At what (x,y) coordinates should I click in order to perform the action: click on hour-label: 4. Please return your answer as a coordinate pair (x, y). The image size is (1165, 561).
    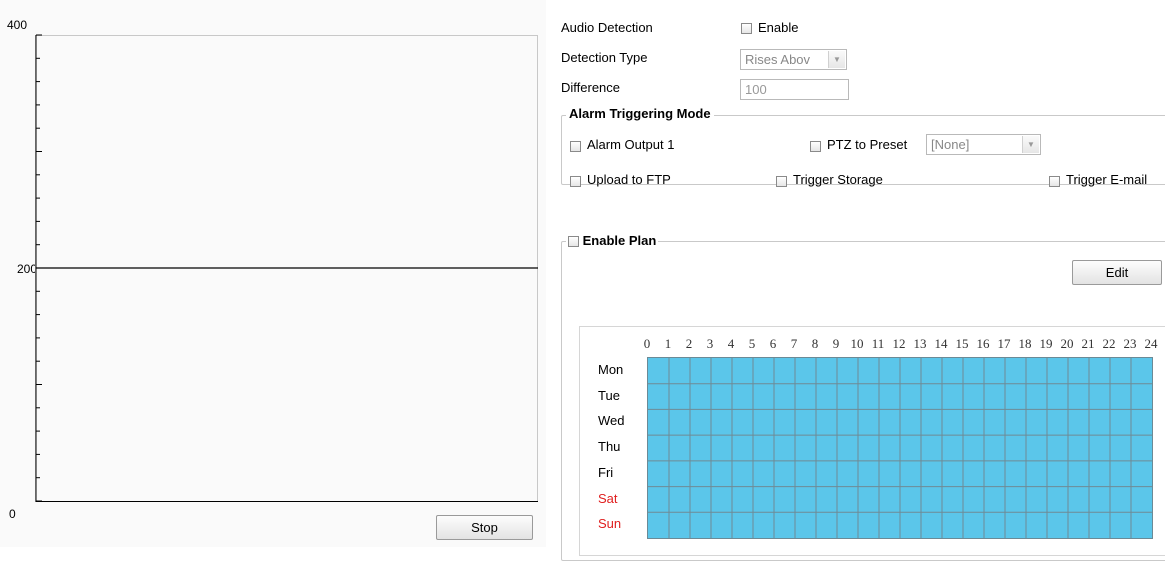
    Looking at the image, I should click on (731, 343).